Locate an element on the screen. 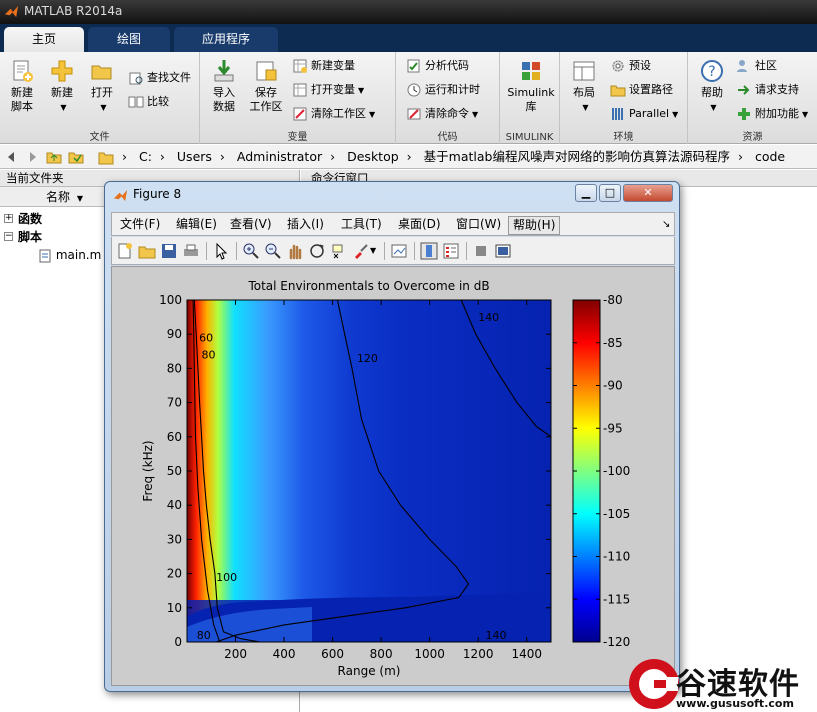  contour-label: 60 is located at coordinates (206, 338).